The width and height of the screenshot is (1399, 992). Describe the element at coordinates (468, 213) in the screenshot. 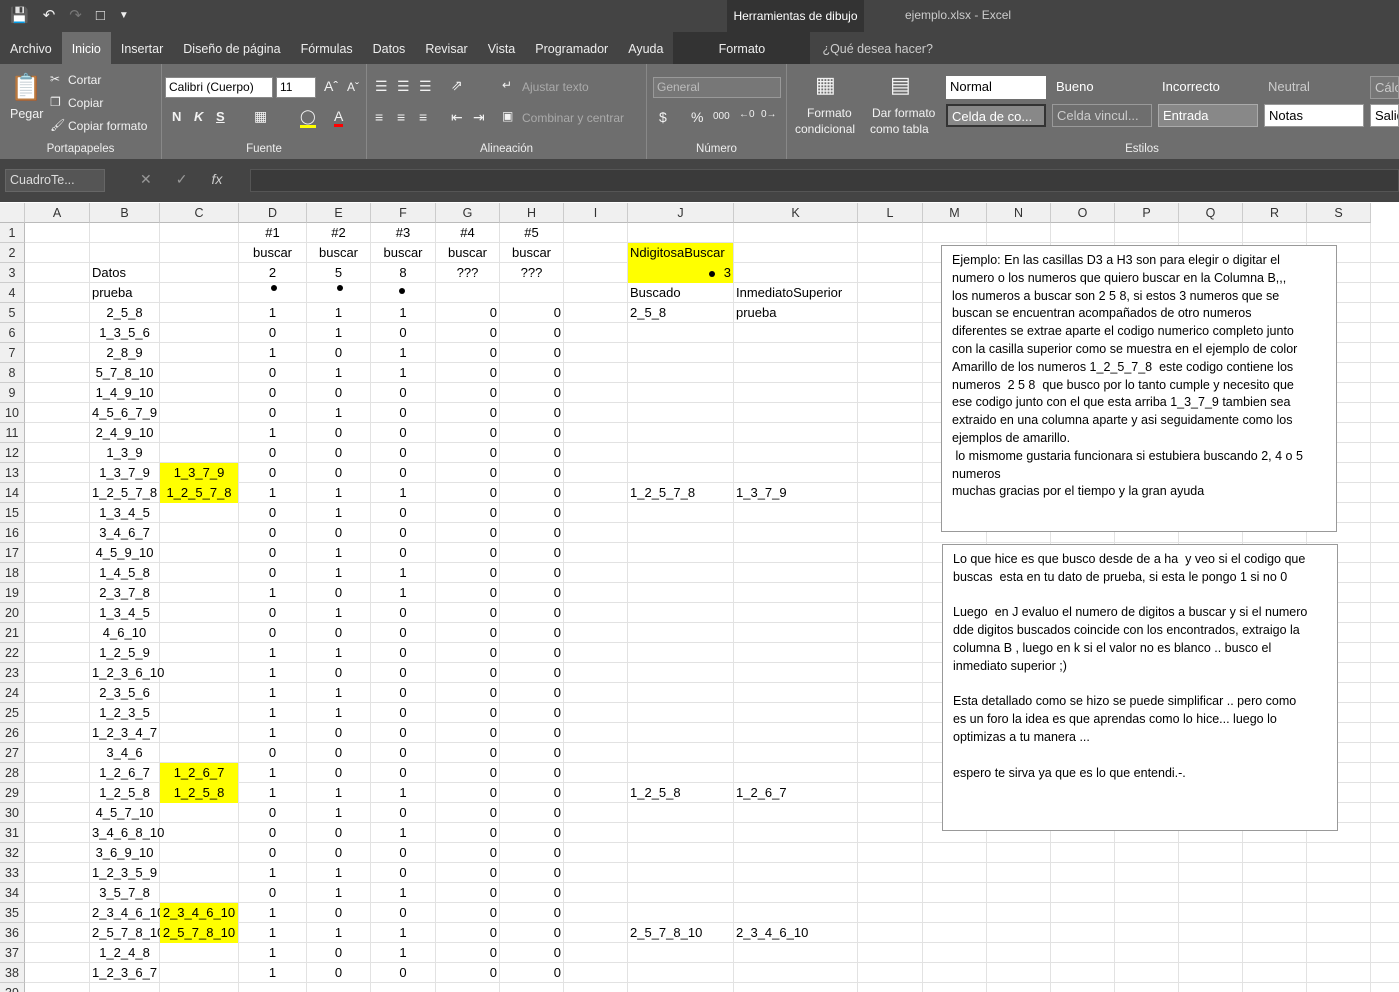

I see `column-header-g: G` at that location.